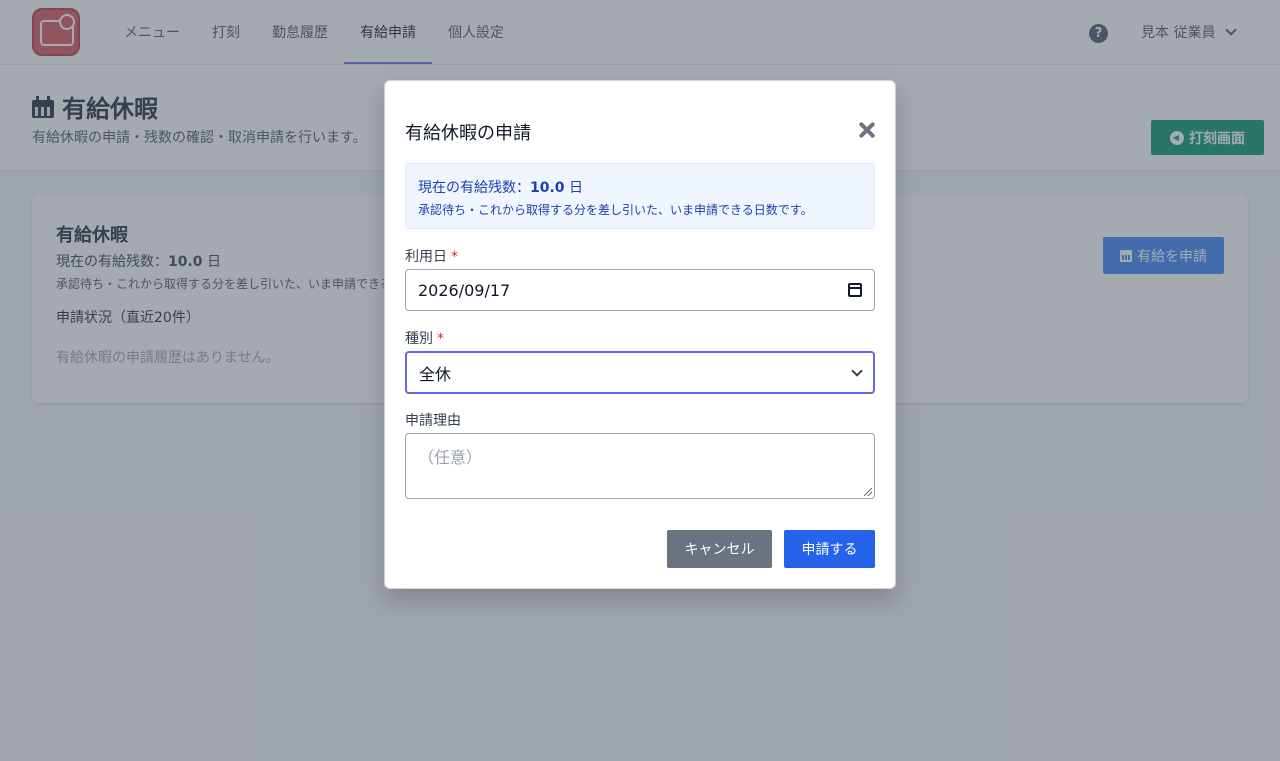  What do you see at coordinates (640, 290) in the screenshot?
I see `date-input: 2026/09/17` at bounding box center [640, 290].